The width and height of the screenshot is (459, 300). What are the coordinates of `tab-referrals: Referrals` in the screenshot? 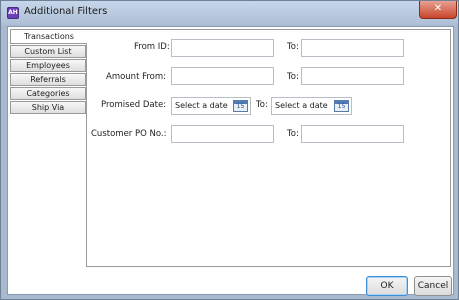 It's located at (48, 79).